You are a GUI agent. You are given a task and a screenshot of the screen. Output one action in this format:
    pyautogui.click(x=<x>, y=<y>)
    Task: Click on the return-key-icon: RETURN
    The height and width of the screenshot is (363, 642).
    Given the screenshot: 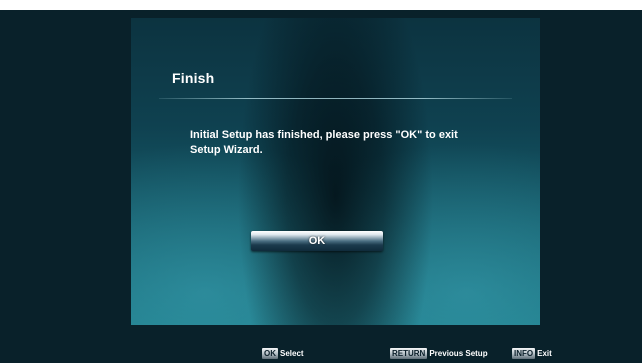 What is the action you would take?
    pyautogui.click(x=409, y=353)
    